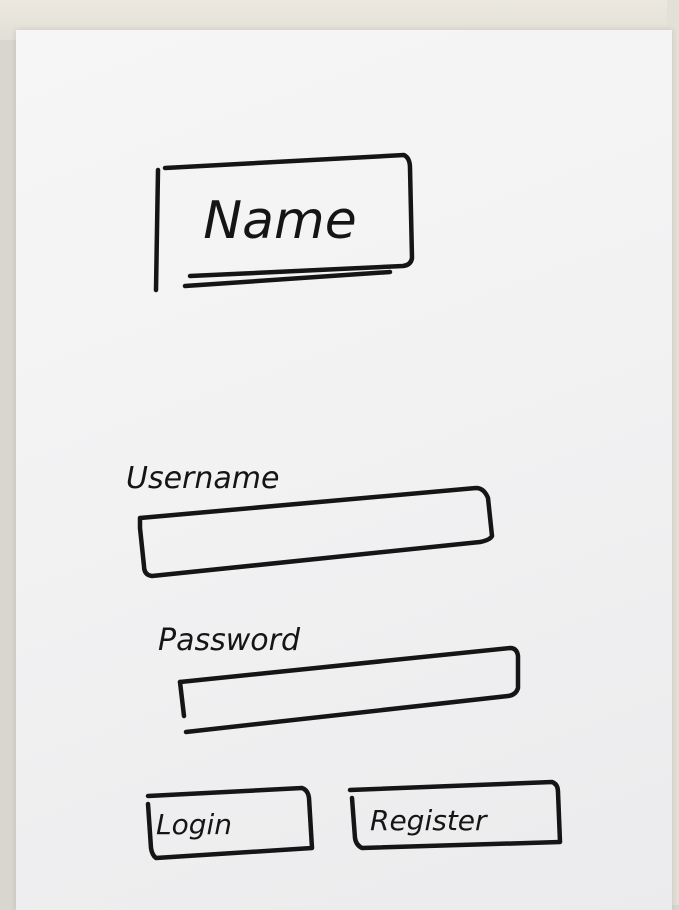 This screenshot has width=679, height=910. What do you see at coordinates (429, 820) in the screenshot?
I see `register-button-label: Register` at bounding box center [429, 820].